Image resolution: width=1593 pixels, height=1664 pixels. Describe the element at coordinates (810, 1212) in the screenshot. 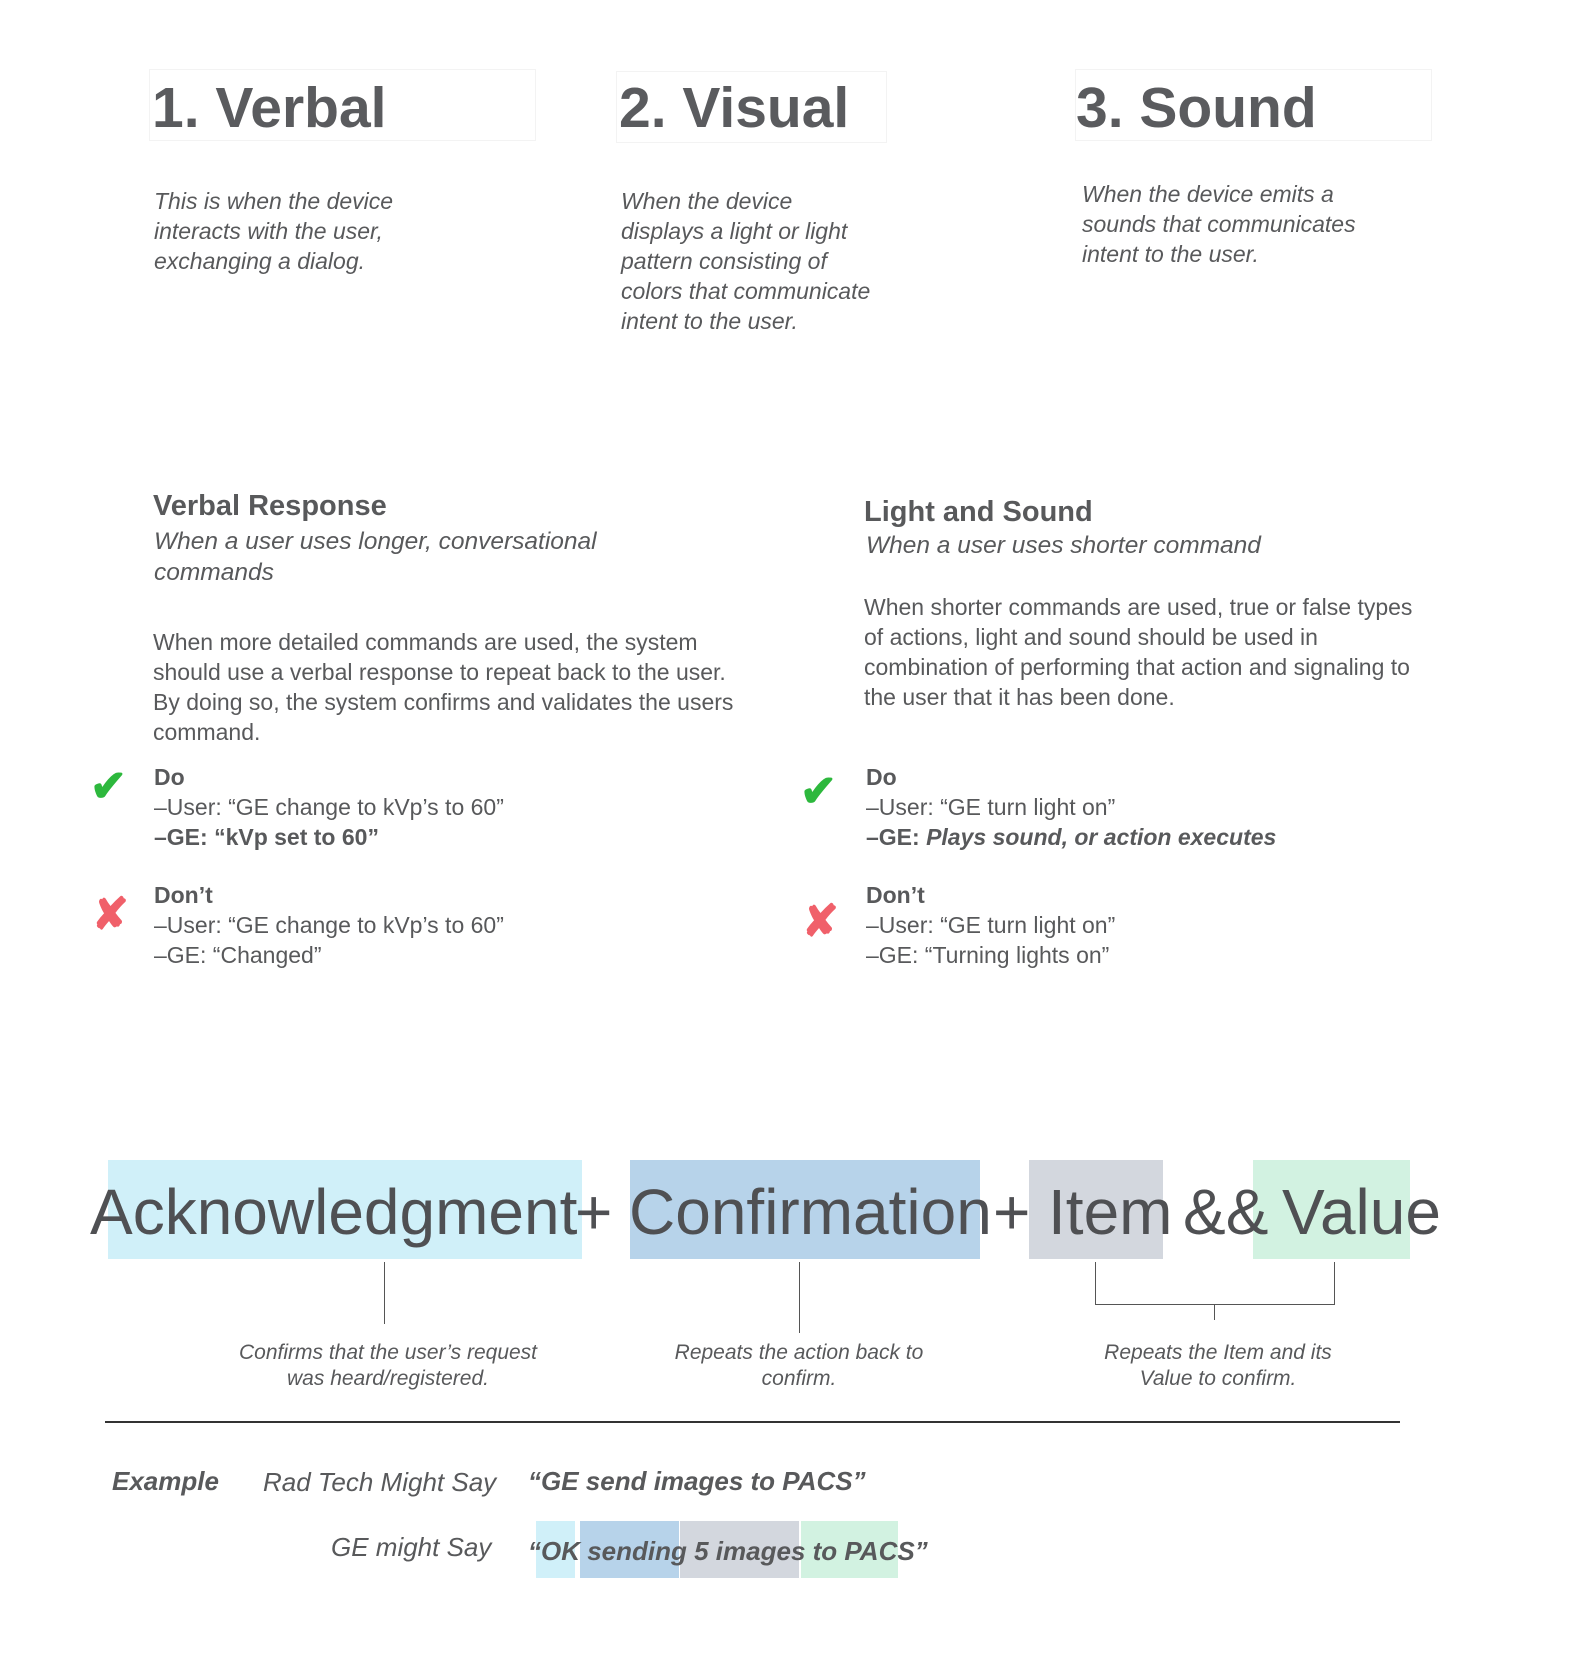

I see `formula-conf: Confirmation` at that location.